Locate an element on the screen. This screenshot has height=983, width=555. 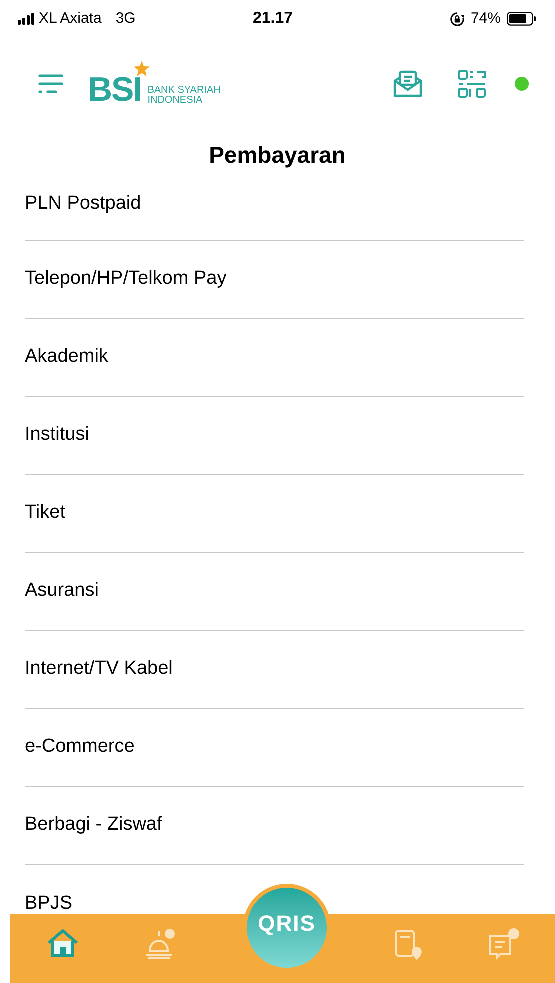
signal-icon is located at coordinates (26, 19).